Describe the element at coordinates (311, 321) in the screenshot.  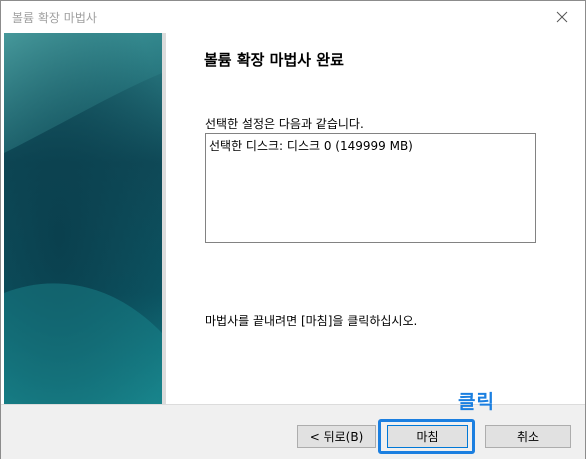
I see `finish-instruction: 마법사를 끝내려면 [마침]을 클릭하십시오.` at that location.